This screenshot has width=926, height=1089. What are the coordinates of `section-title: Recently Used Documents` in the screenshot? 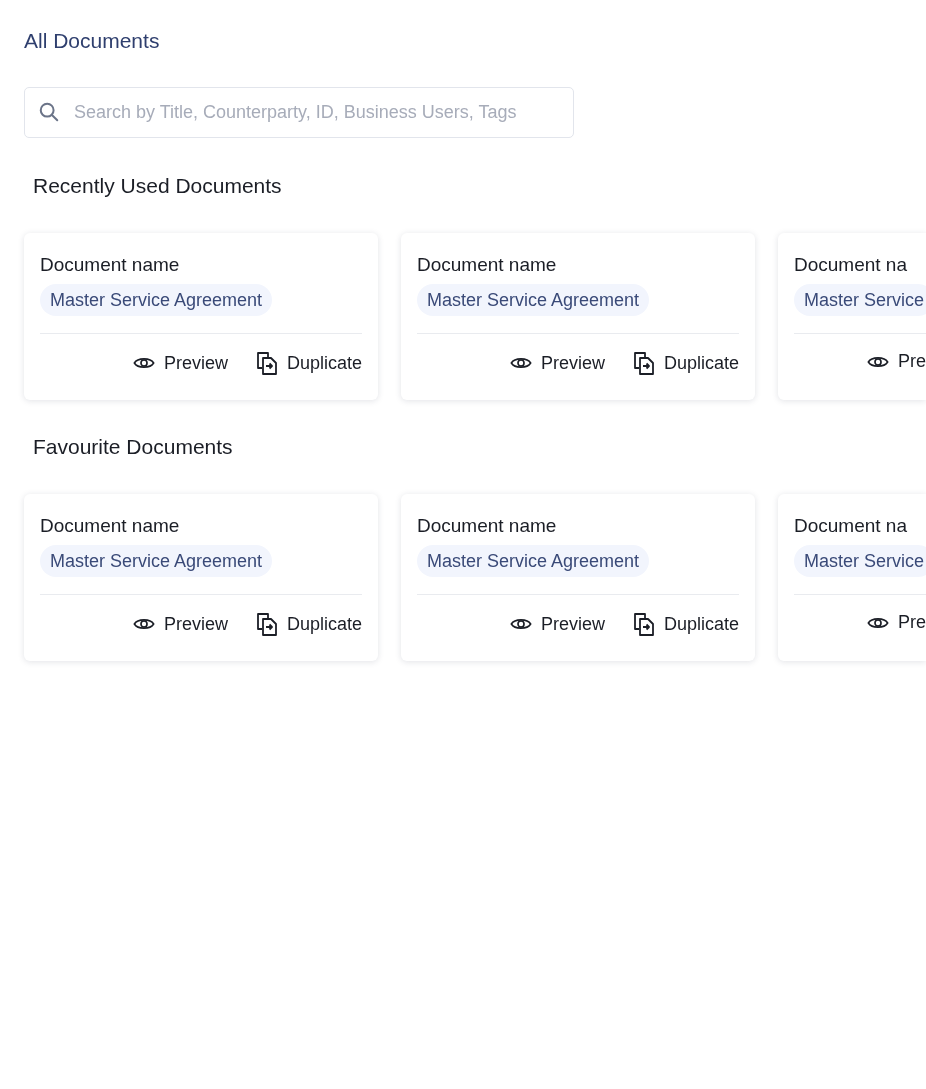 It's located at (157, 186).